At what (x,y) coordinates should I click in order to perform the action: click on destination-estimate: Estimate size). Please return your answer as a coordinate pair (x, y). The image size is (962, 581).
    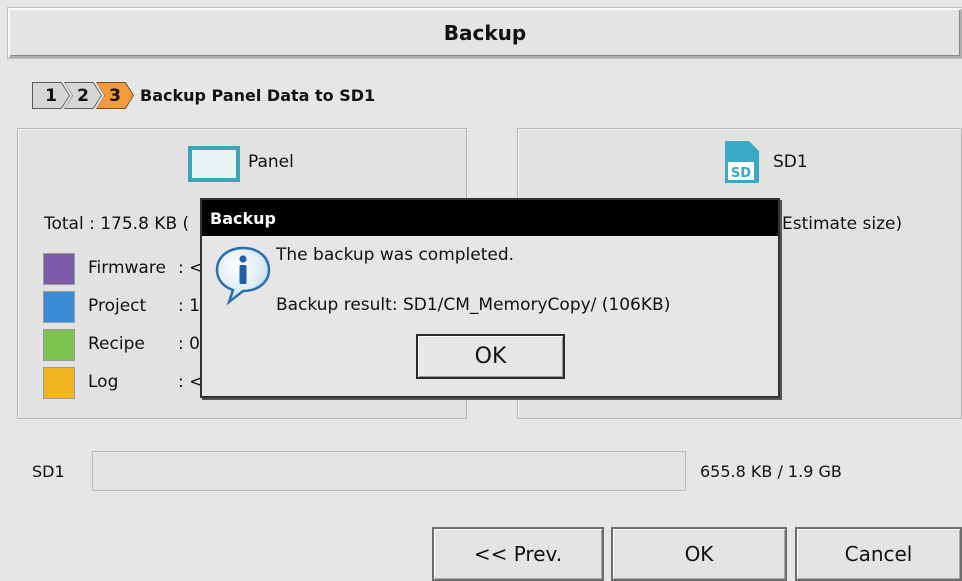
    Looking at the image, I should click on (842, 224).